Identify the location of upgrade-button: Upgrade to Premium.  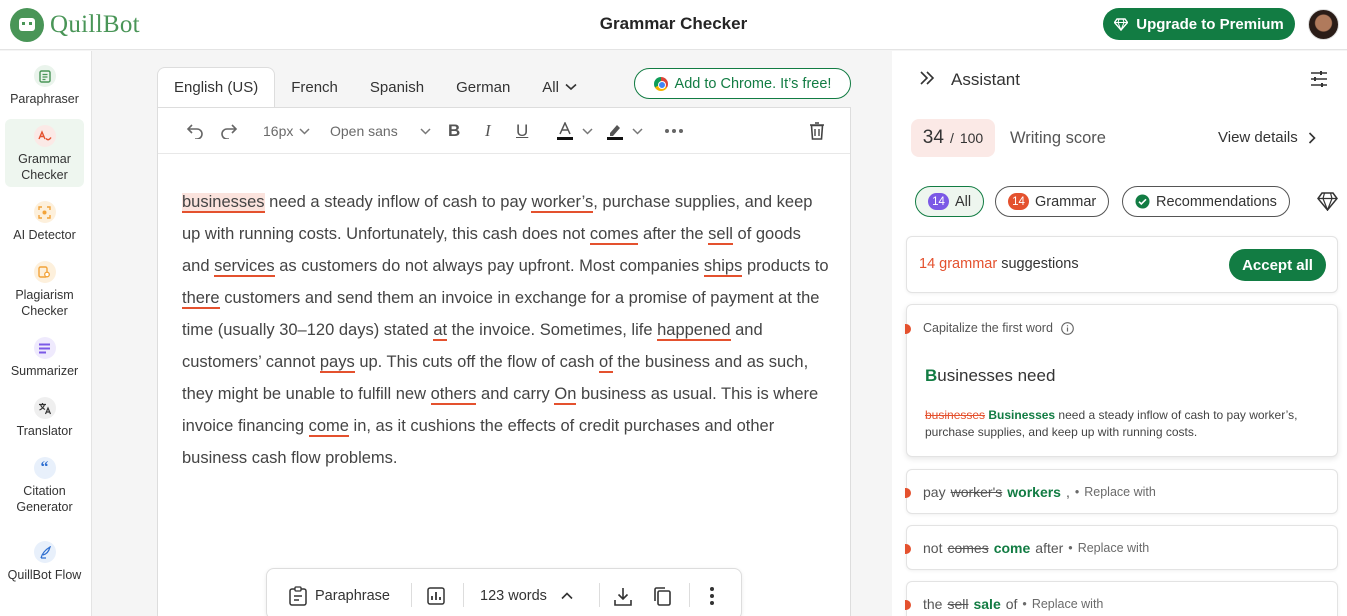
(1199, 24).